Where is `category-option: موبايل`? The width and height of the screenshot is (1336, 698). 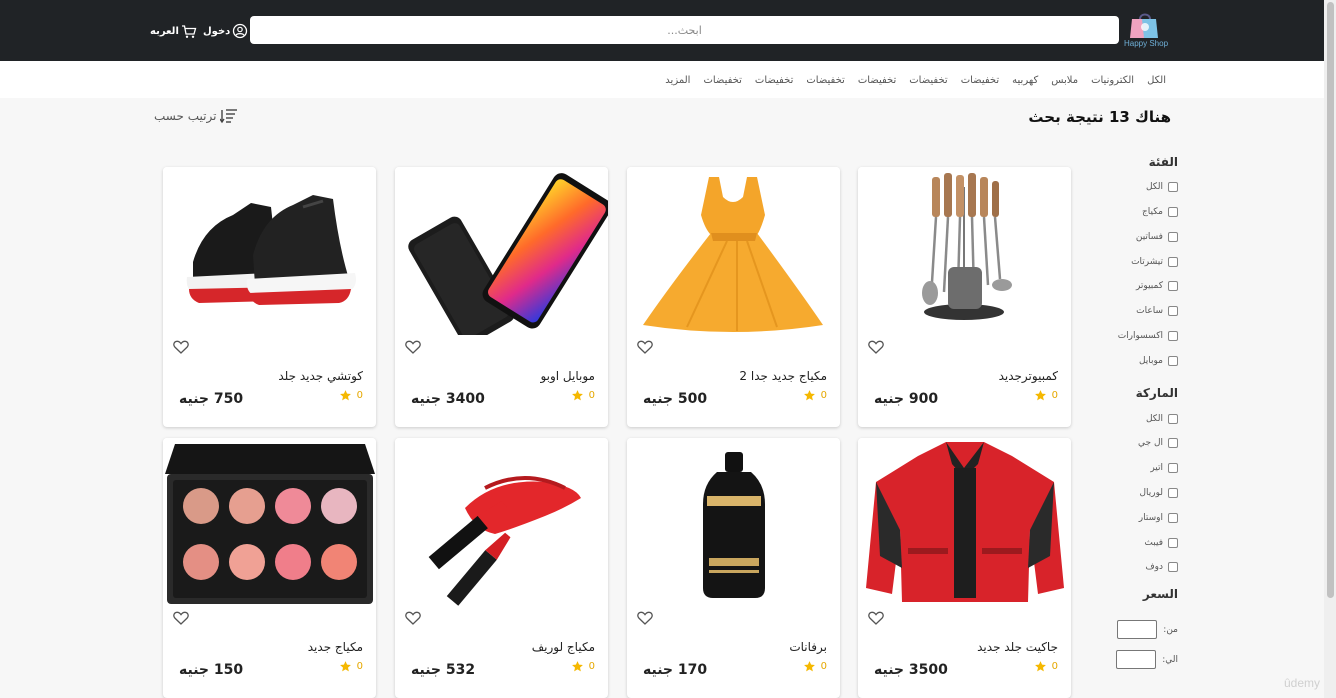
category-option: موبايل is located at coordinates (1158, 361).